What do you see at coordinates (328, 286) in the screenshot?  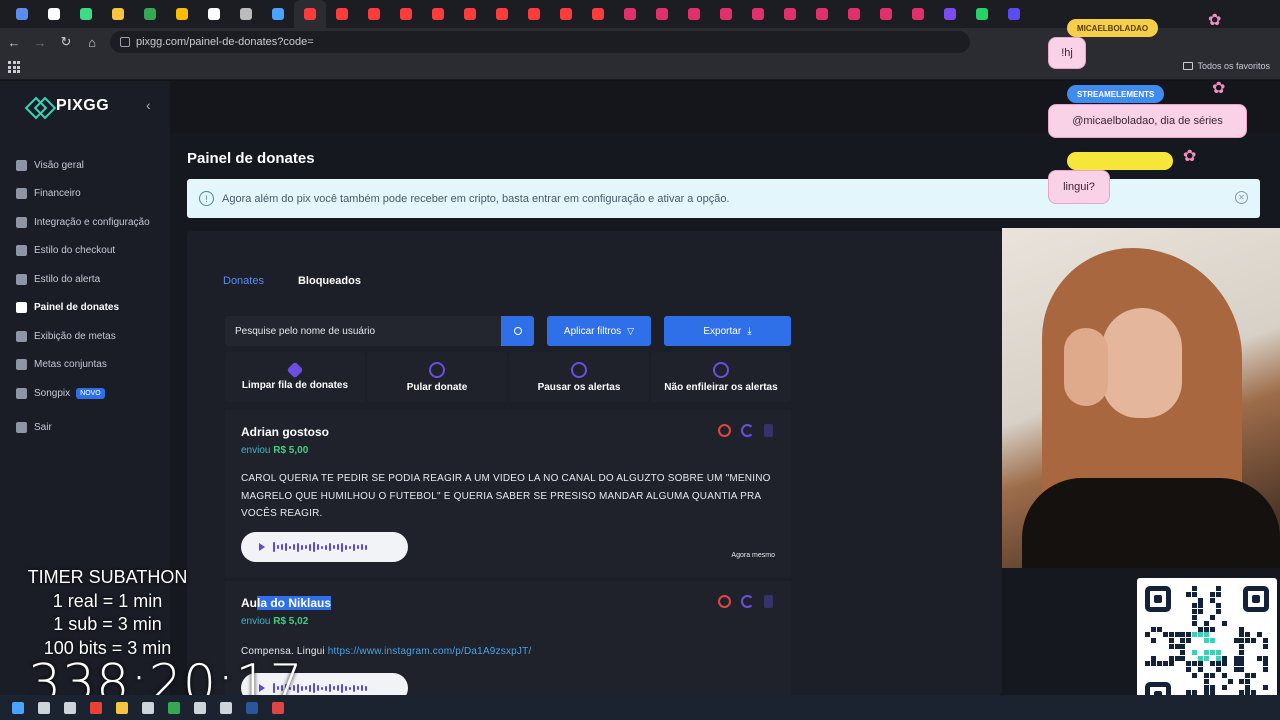 I see `tab-bloqueados: Bloqueados` at bounding box center [328, 286].